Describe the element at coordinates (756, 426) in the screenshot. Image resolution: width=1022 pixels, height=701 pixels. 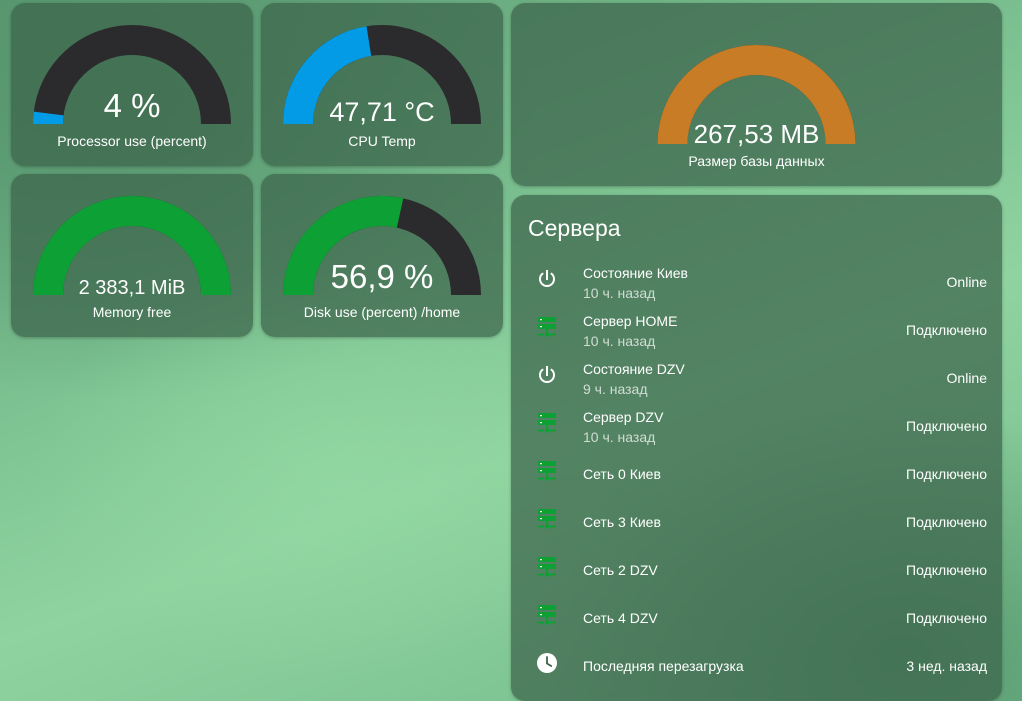
I see `entity-row: Сервер DZV 10 ч. назад Подключено` at that location.